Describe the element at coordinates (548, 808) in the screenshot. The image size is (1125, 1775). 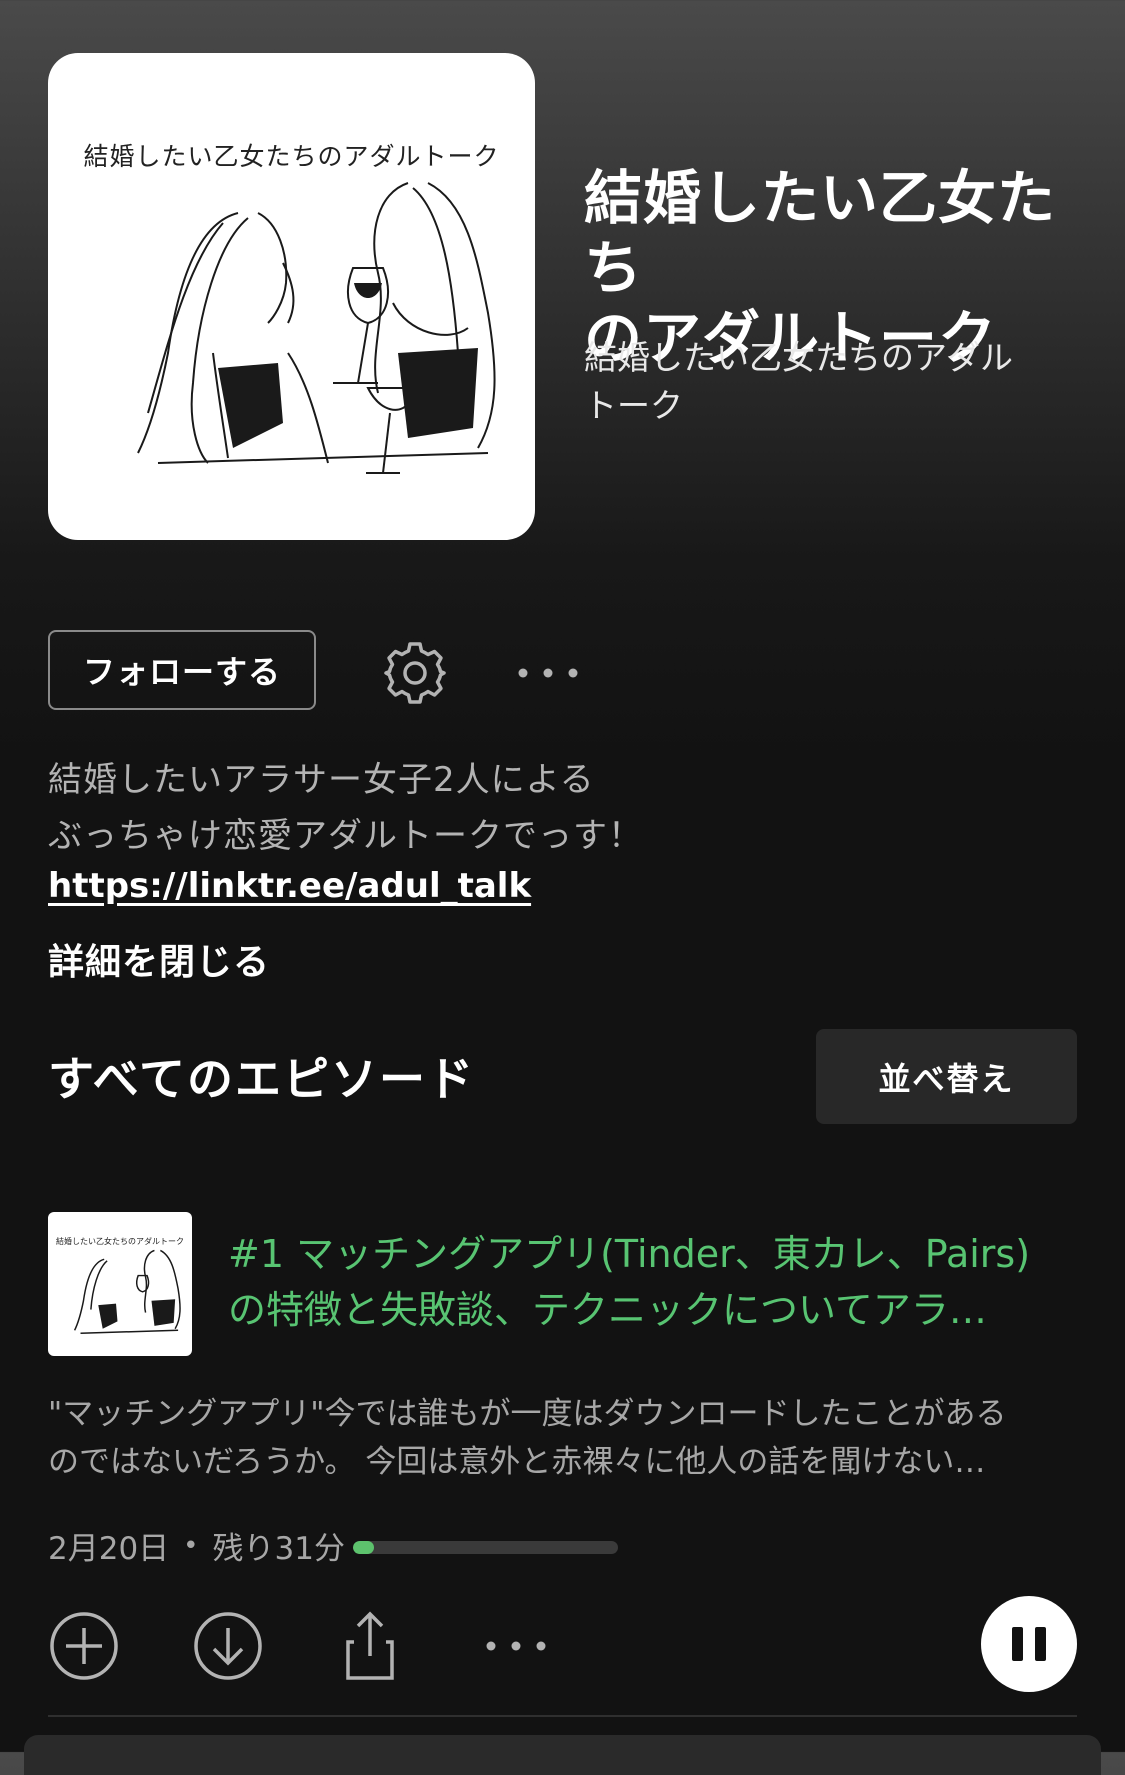
I see `show-description: 結婚したいアラサー女子2人による ぶっちゃけ恋愛アダルトークでっす！` at that location.